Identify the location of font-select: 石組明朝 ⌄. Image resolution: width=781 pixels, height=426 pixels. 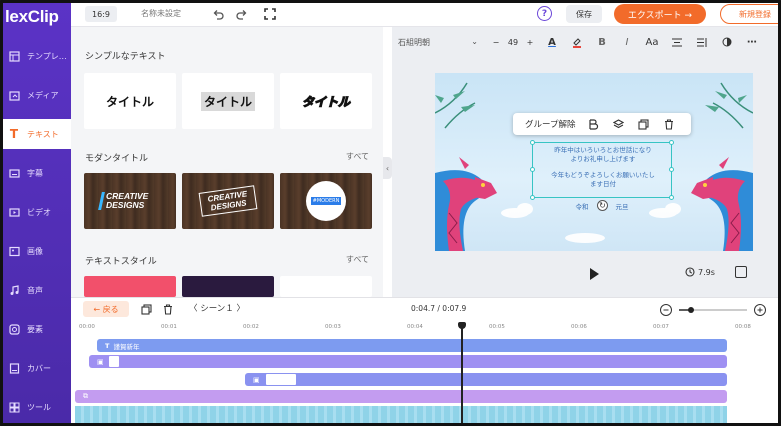
(438, 42).